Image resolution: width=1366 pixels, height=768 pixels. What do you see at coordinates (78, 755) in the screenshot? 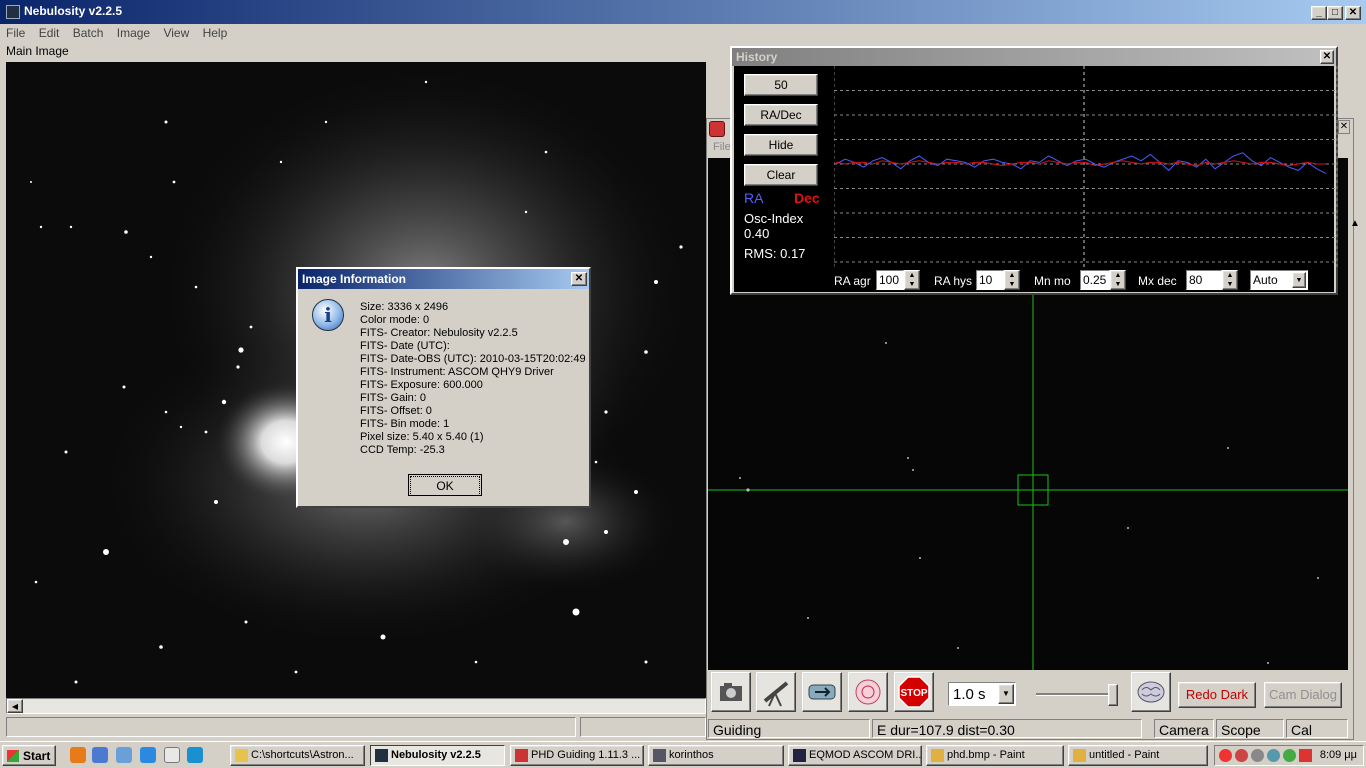
I see `firefox-icon` at bounding box center [78, 755].